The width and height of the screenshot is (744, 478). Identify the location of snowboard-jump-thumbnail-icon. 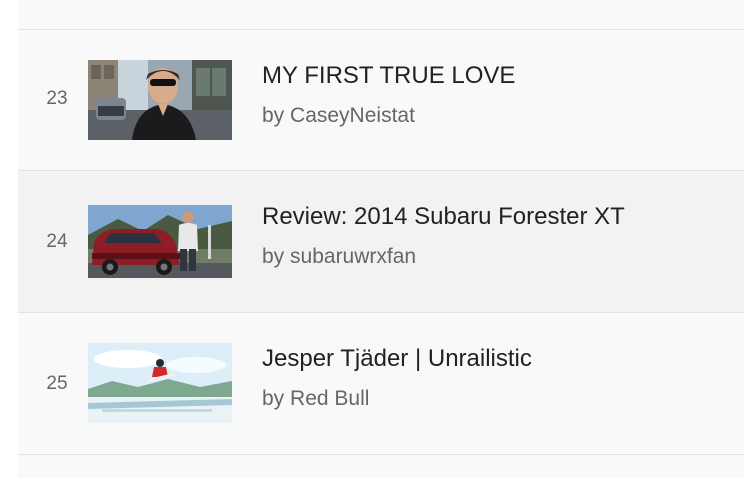
(160, 383).